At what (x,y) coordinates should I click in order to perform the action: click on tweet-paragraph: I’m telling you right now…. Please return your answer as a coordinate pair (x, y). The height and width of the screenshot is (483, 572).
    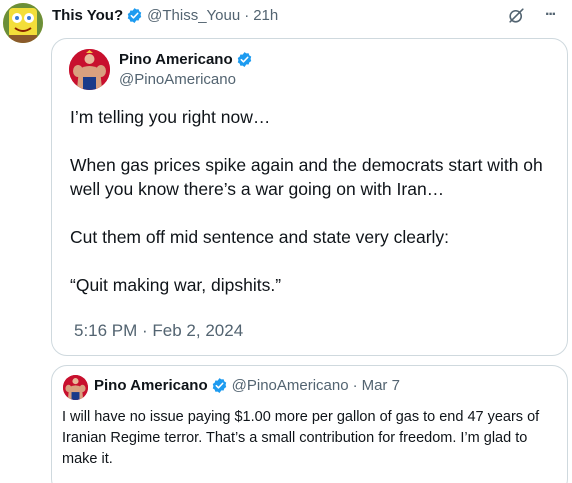
    Looking at the image, I should click on (170, 117).